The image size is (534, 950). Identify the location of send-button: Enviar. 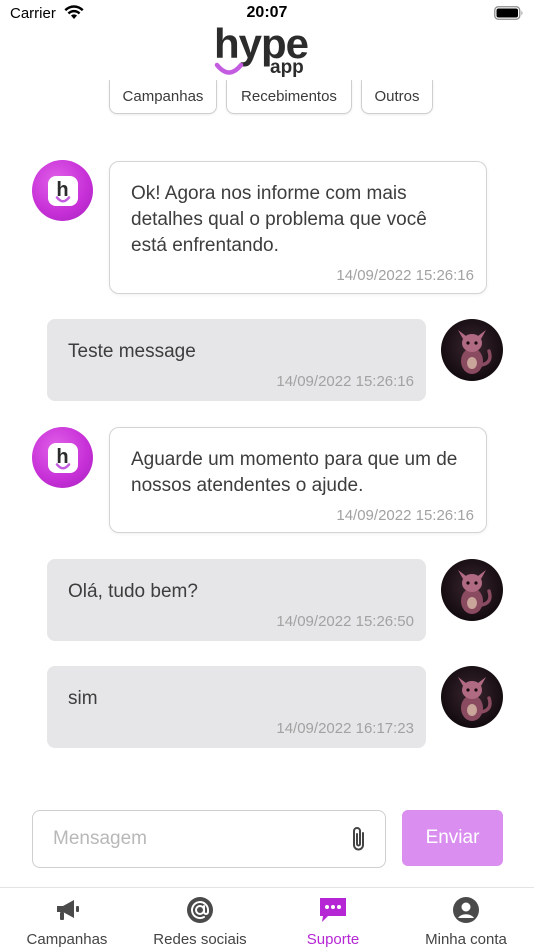
(452, 838).